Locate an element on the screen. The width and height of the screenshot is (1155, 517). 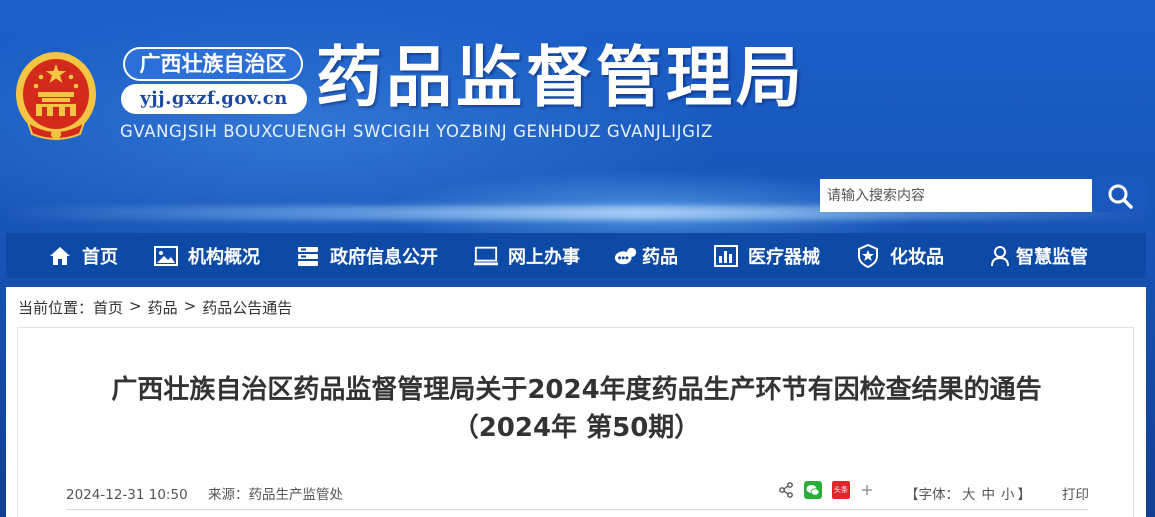
breadcrumb: 当前位置： 首页 > 药品 > 药品公告通告 is located at coordinates (155, 307).